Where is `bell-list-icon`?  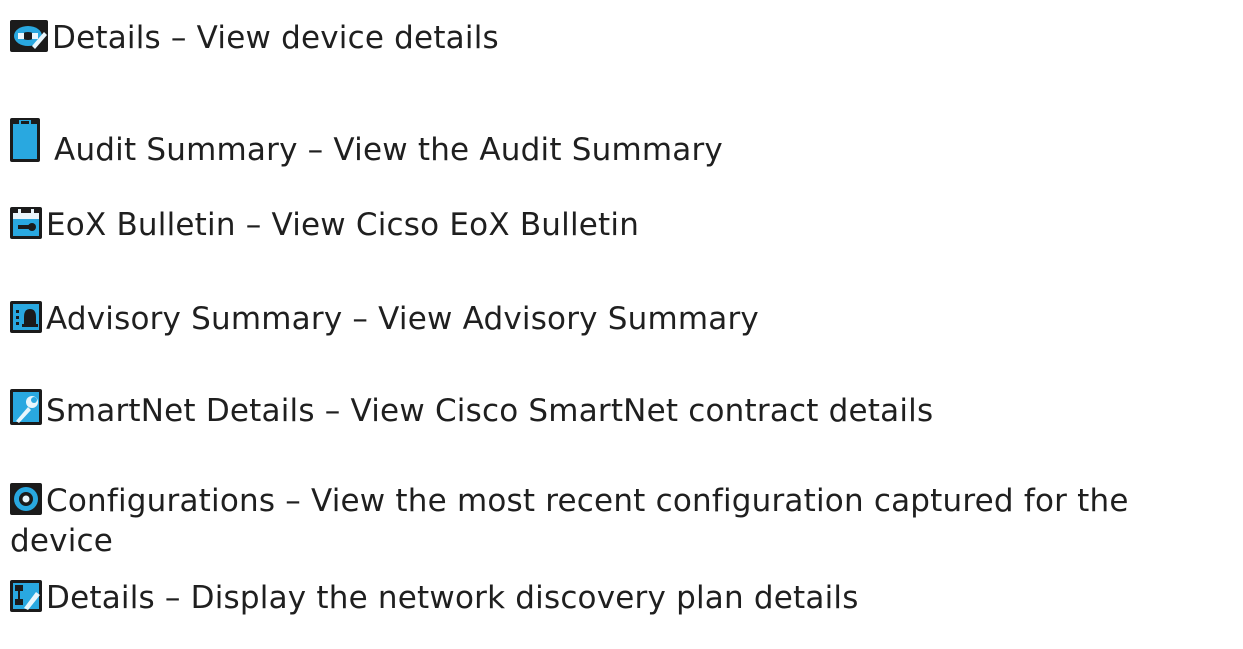 bell-list-icon is located at coordinates (26, 317).